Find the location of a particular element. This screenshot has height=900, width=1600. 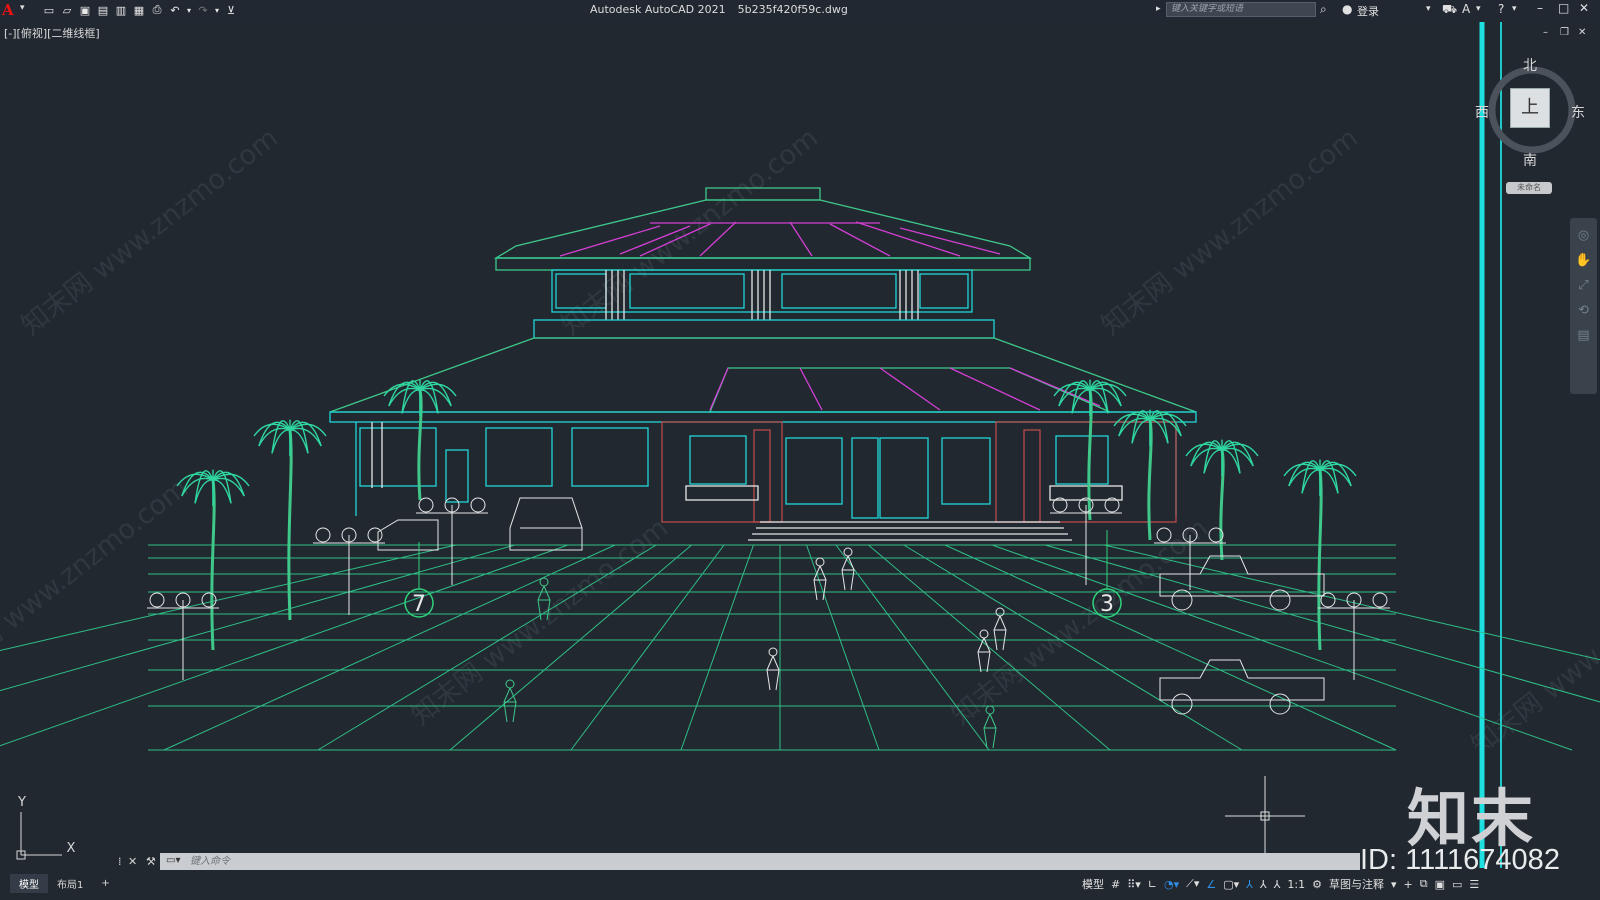

snap-icon: ⠿▾ is located at coordinates (1134, 884).